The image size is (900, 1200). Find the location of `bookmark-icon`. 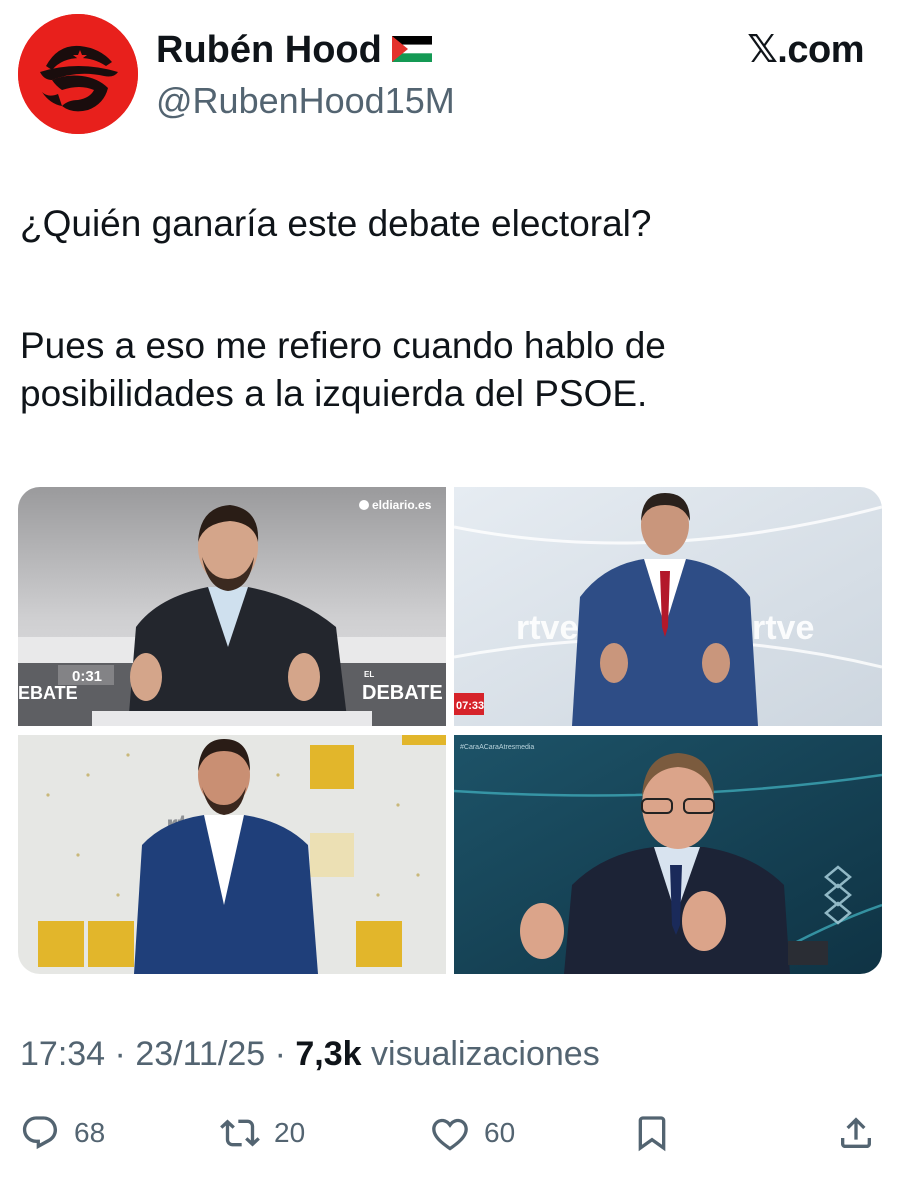

bookmark-icon is located at coordinates (652, 1134).